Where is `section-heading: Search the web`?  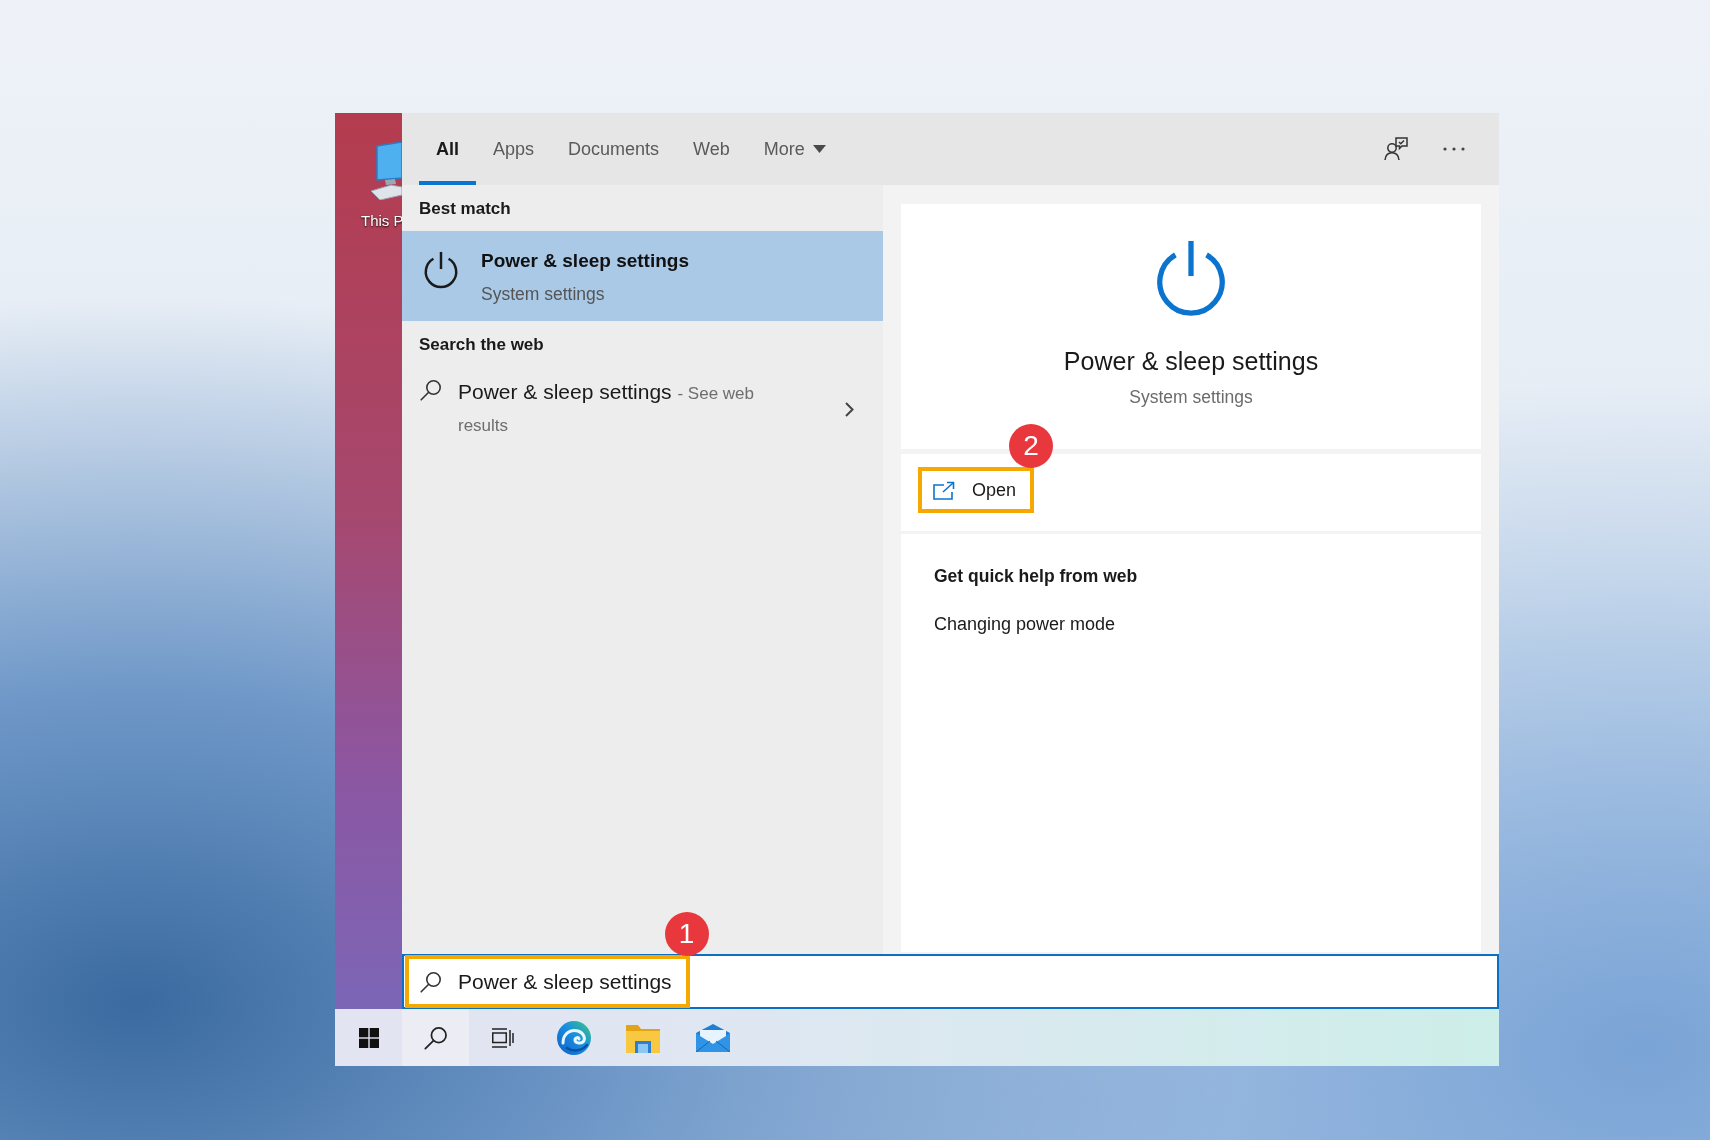 section-heading: Search the web is located at coordinates (481, 344).